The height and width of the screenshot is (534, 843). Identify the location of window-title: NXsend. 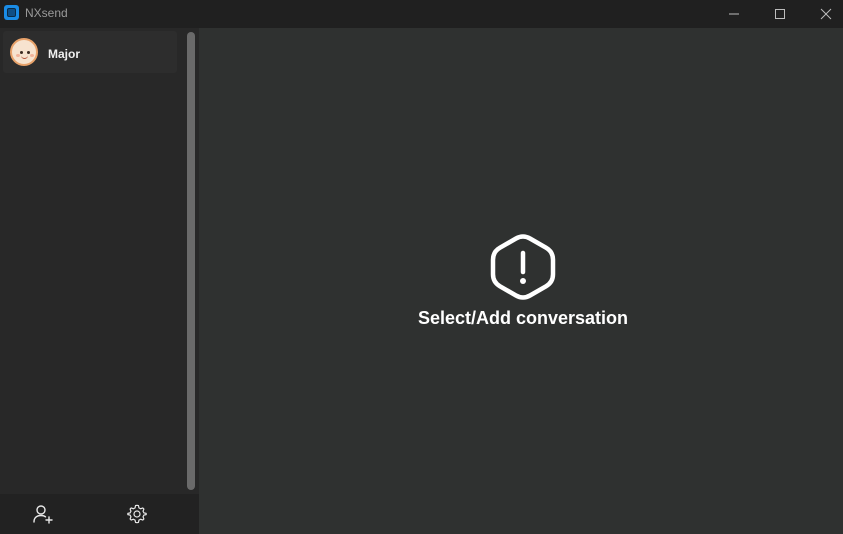
(46, 13).